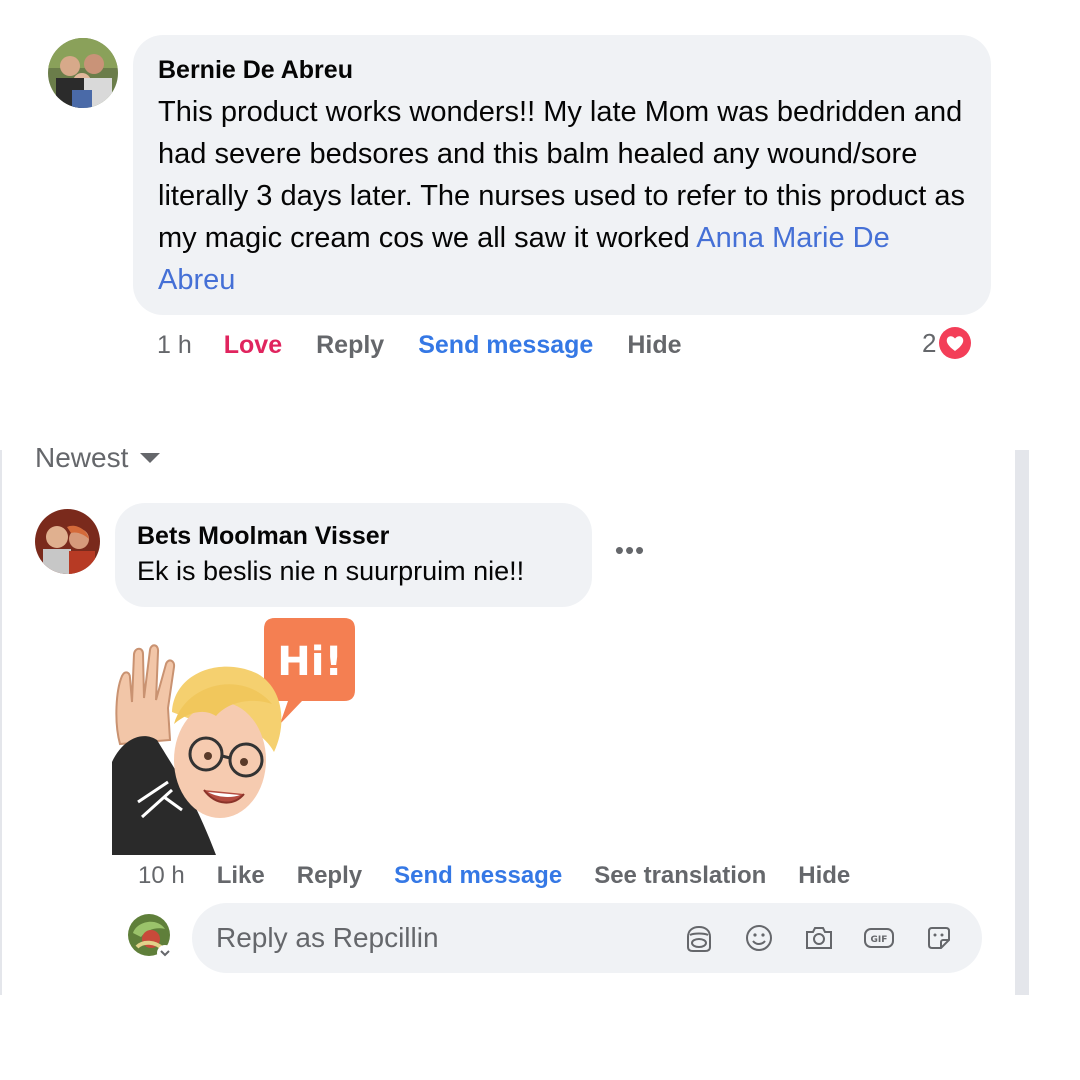 Image resolution: width=1080 pixels, height=1080 pixels. What do you see at coordinates (819, 938) in the screenshot?
I see `camera-icon` at bounding box center [819, 938].